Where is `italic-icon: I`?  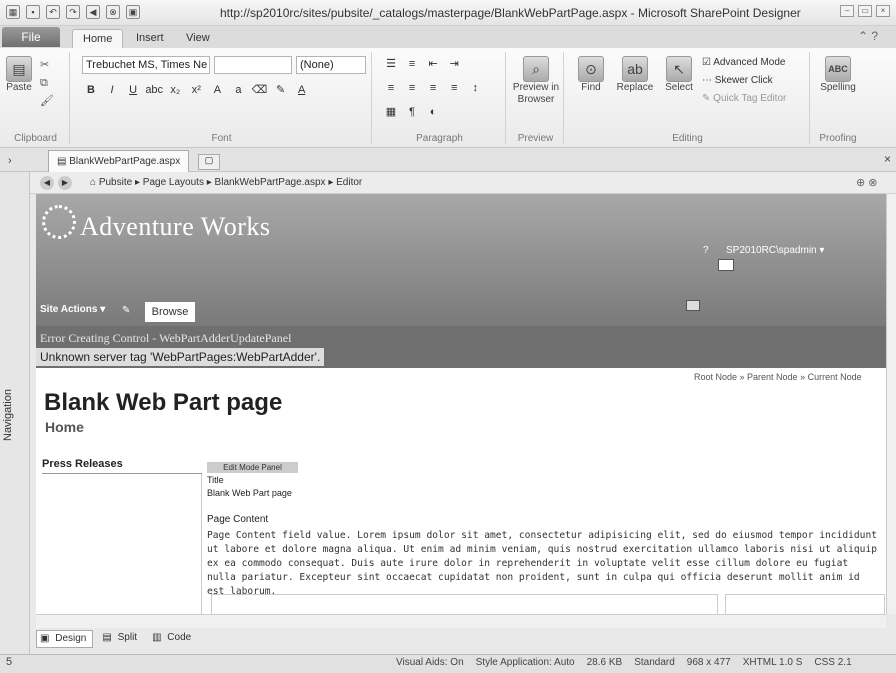
italic-icon: I is located at coordinates (112, 90).